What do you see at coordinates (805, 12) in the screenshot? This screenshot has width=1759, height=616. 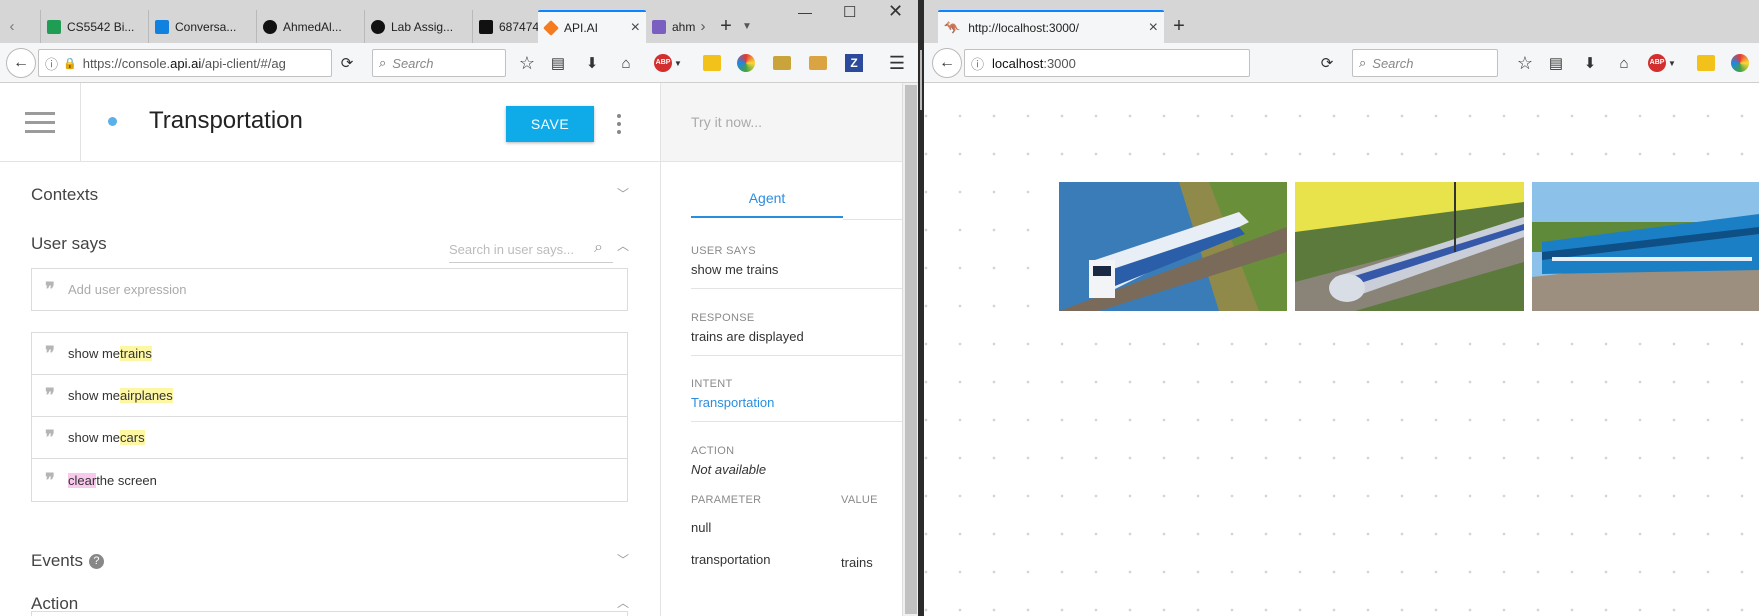 I see `minimize-icon: —` at bounding box center [805, 12].